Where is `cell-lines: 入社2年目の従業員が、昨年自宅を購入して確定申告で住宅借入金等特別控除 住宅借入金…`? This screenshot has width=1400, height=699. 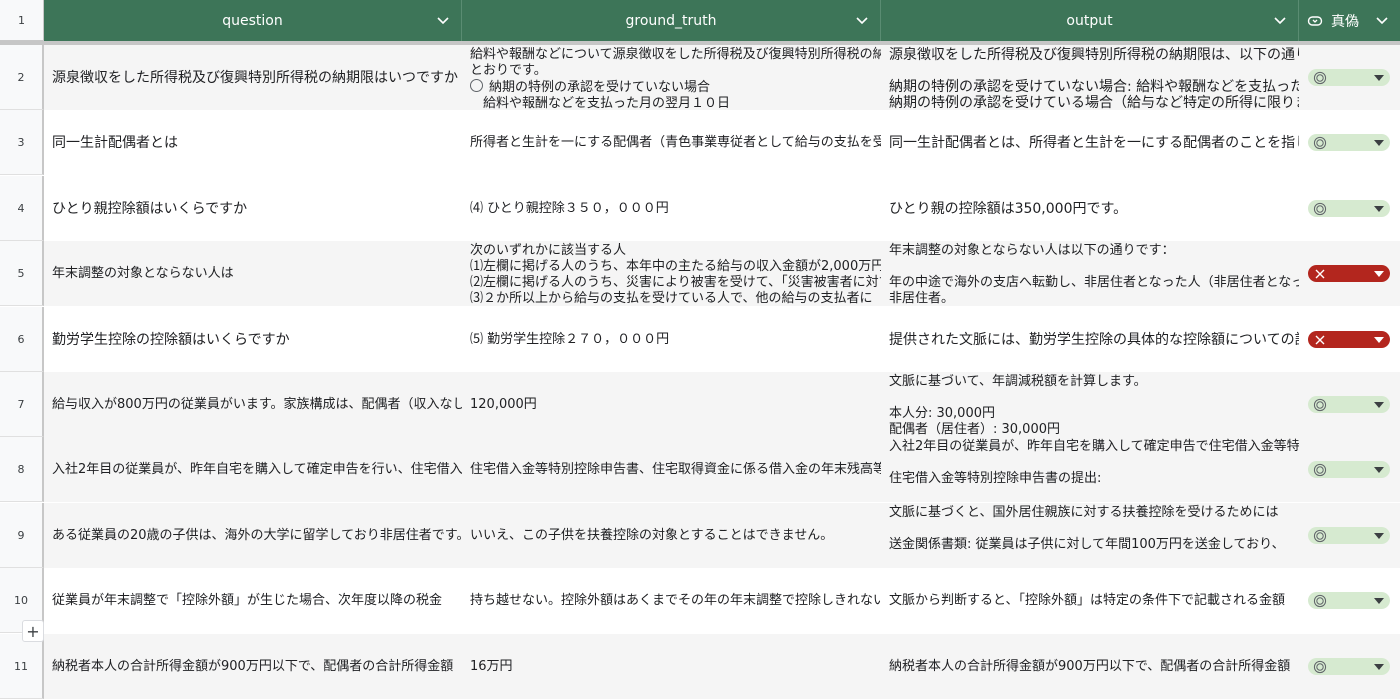
cell-lines: 入社2年目の従業員が、昨年自宅を購入して確定申告で住宅借入金等特別控除 住宅借入金… is located at coordinates (1094, 463).